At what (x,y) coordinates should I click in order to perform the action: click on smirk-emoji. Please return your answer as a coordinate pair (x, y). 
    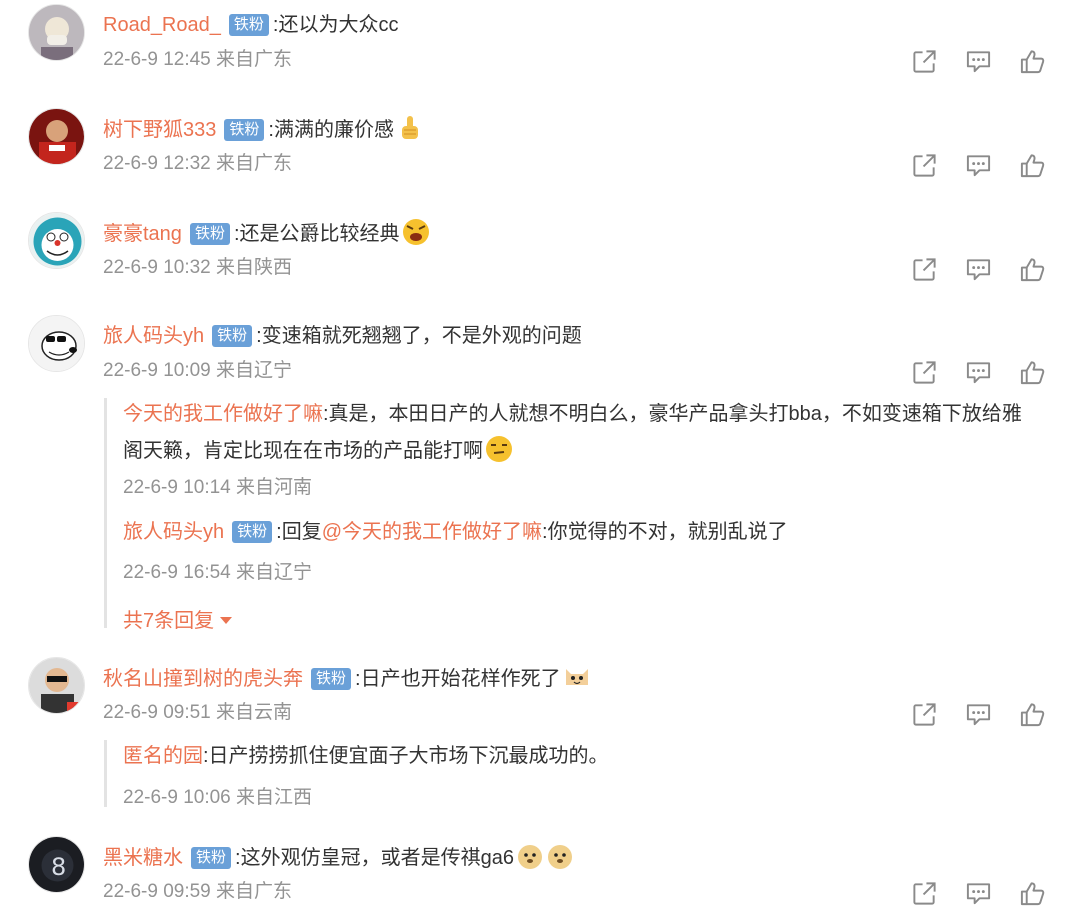
    Looking at the image, I should click on (499, 449).